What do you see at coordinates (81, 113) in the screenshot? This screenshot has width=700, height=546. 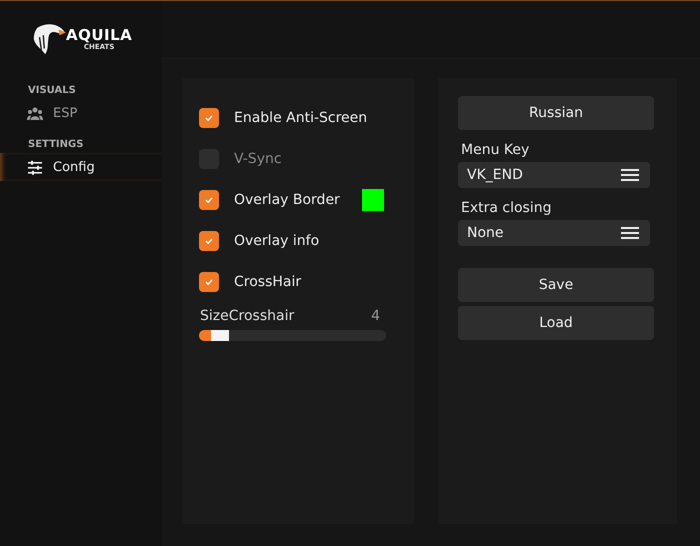 I see `sidebar-item: ESP` at bounding box center [81, 113].